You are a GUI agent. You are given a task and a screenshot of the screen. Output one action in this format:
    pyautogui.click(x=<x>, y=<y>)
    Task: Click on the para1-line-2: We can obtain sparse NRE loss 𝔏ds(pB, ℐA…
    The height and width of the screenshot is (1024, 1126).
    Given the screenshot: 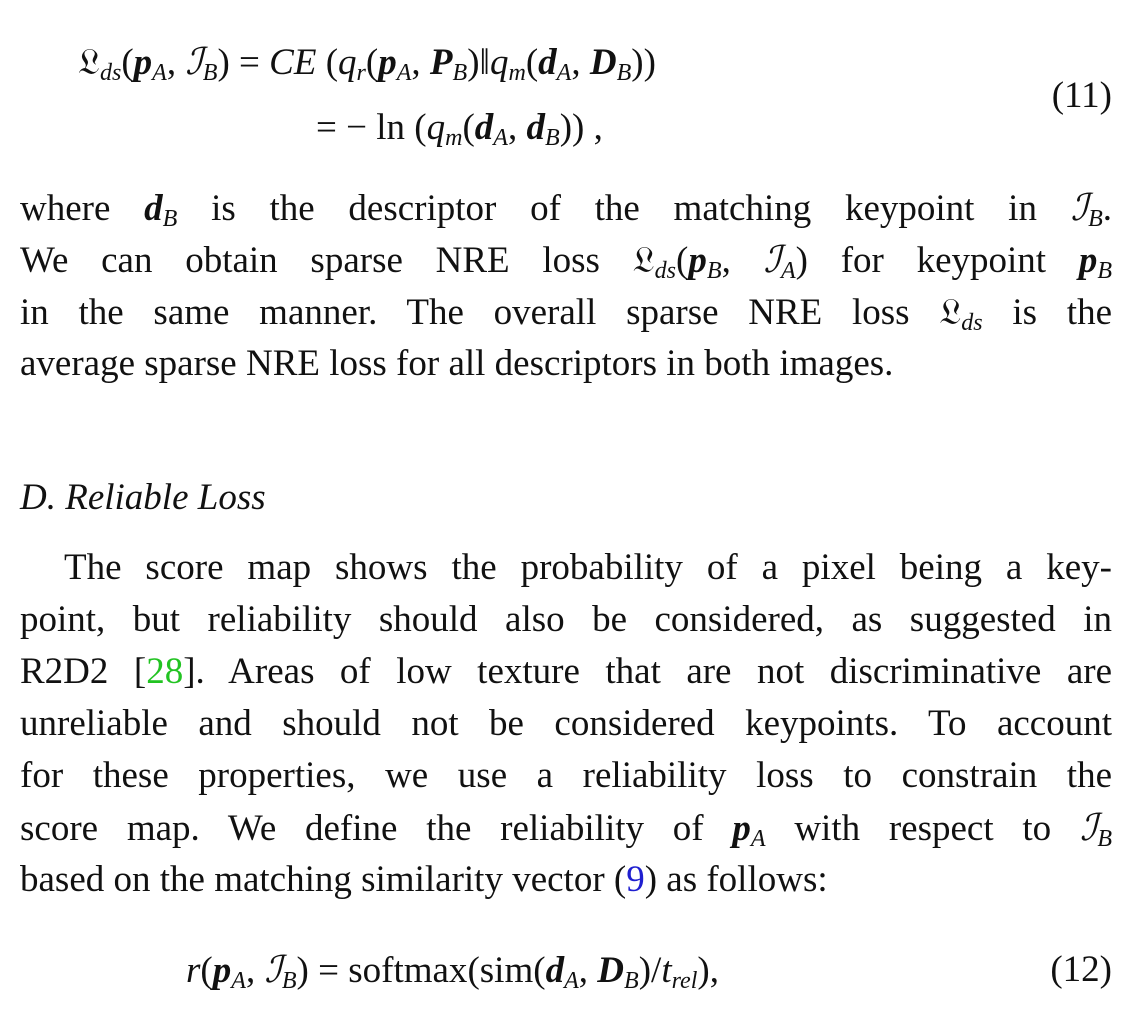 What is the action you would take?
    pyautogui.click(x=566, y=261)
    